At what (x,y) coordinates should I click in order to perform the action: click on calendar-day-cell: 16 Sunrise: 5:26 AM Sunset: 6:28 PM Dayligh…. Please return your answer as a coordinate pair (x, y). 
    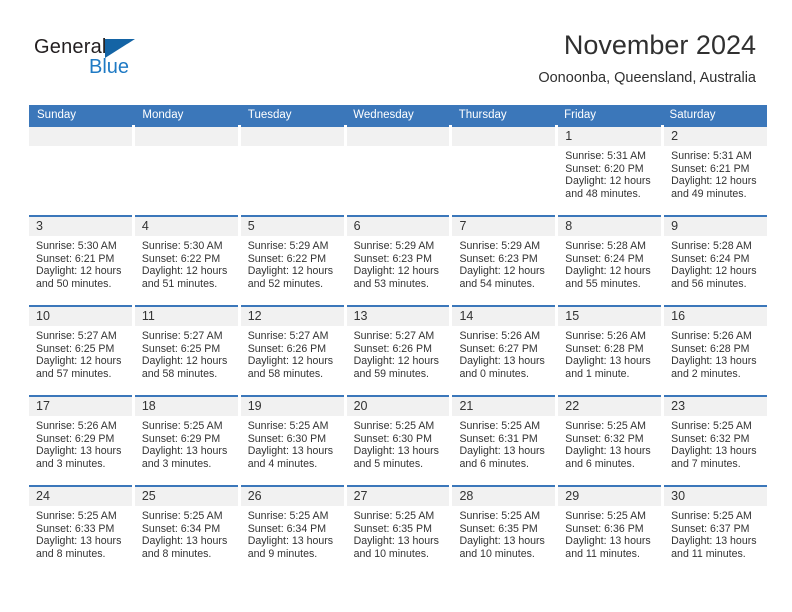
    Looking at the image, I should click on (716, 350).